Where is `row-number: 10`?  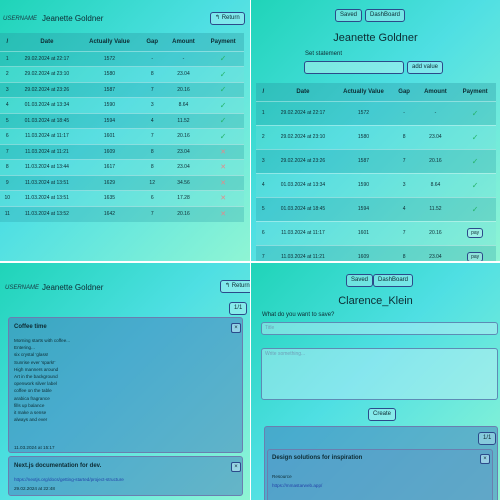
row-number: 10 is located at coordinates (7, 198).